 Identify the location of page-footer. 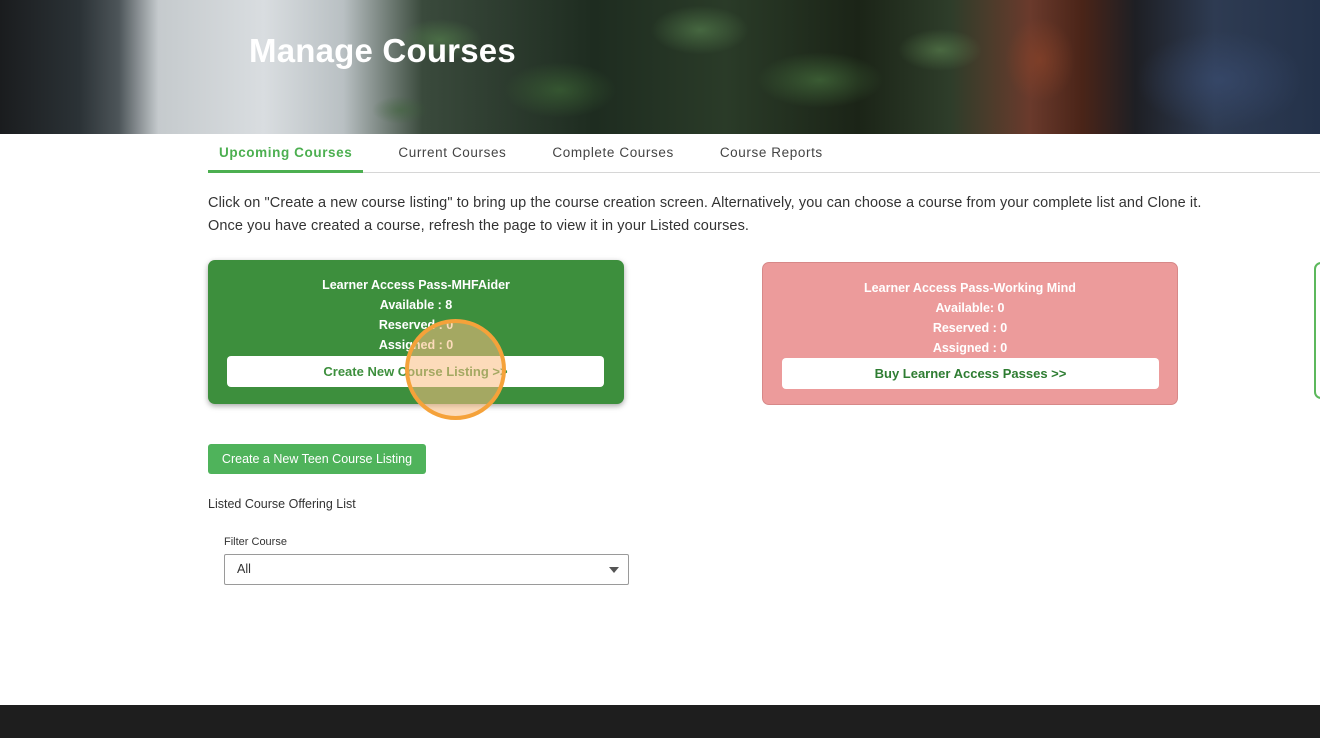
(660, 721).